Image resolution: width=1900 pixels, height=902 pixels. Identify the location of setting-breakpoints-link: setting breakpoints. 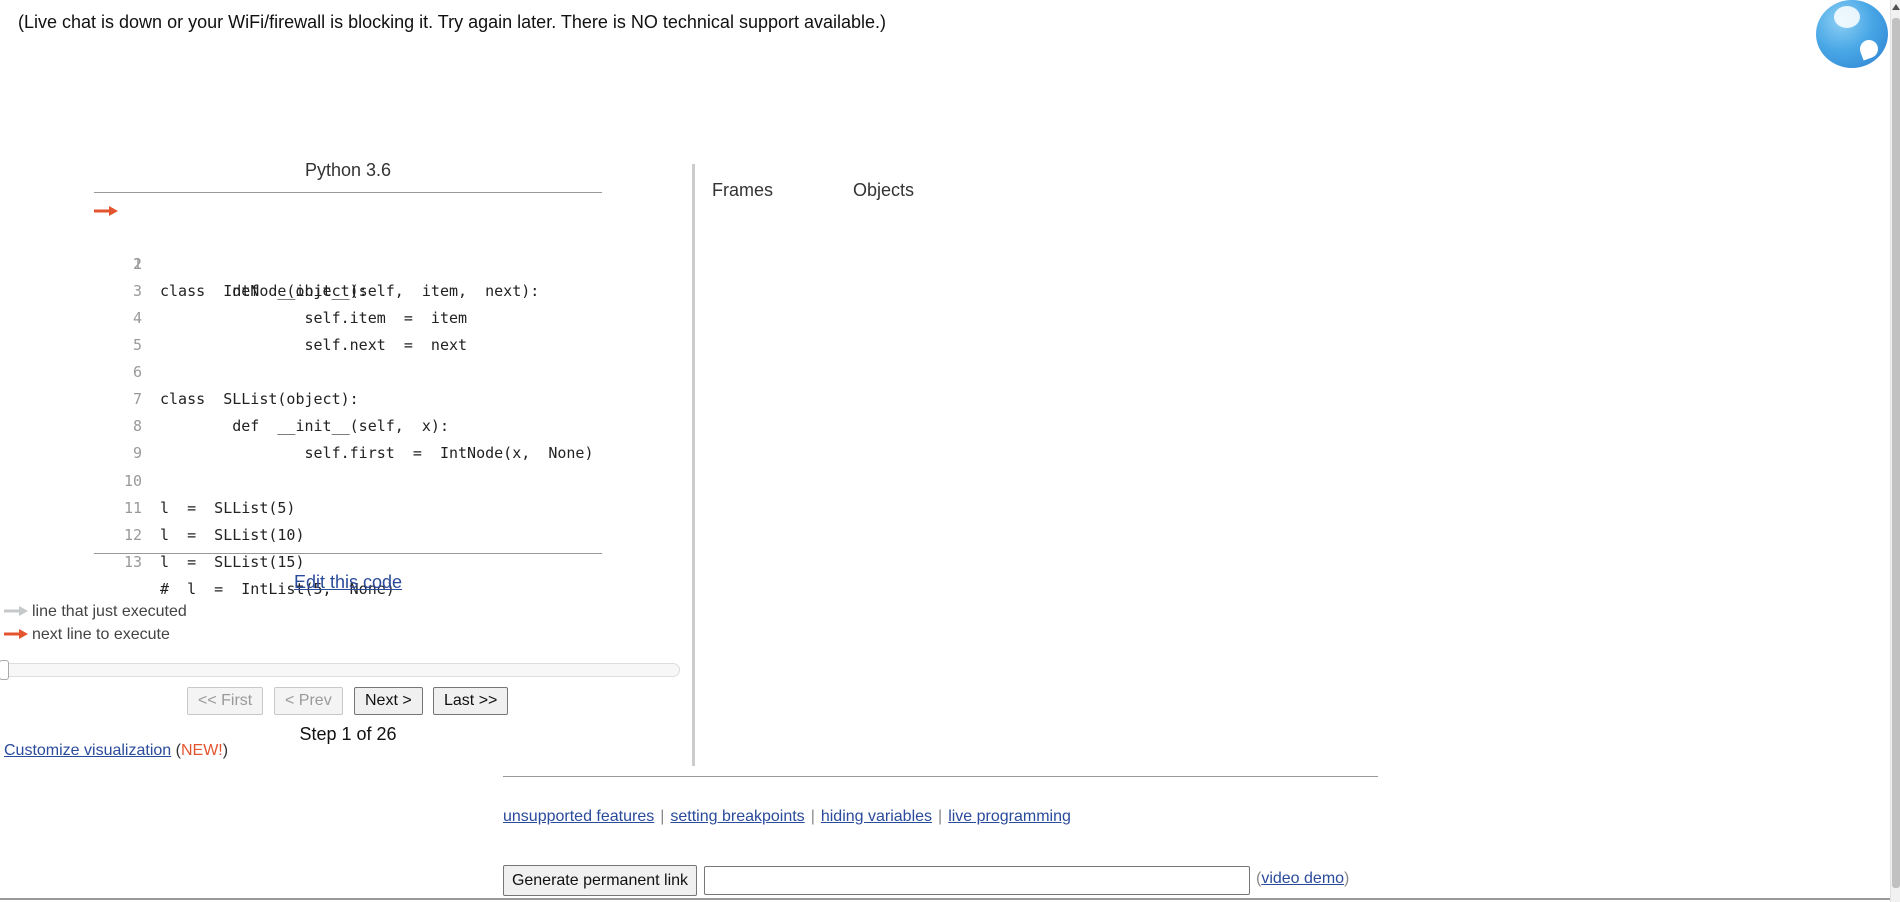
(737, 816).